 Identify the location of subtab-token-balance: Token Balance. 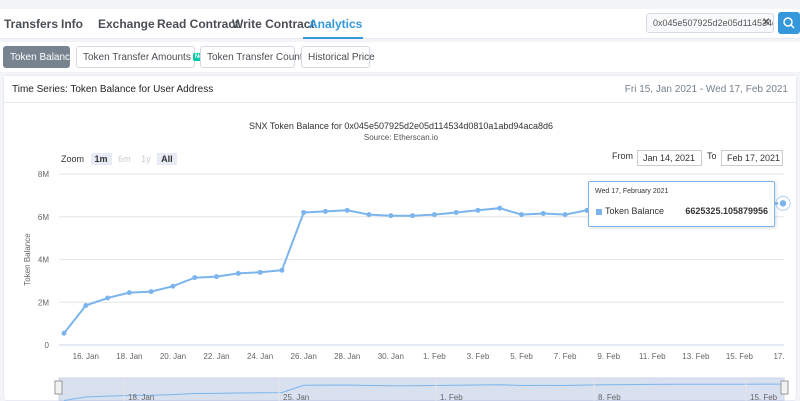
(39, 57).